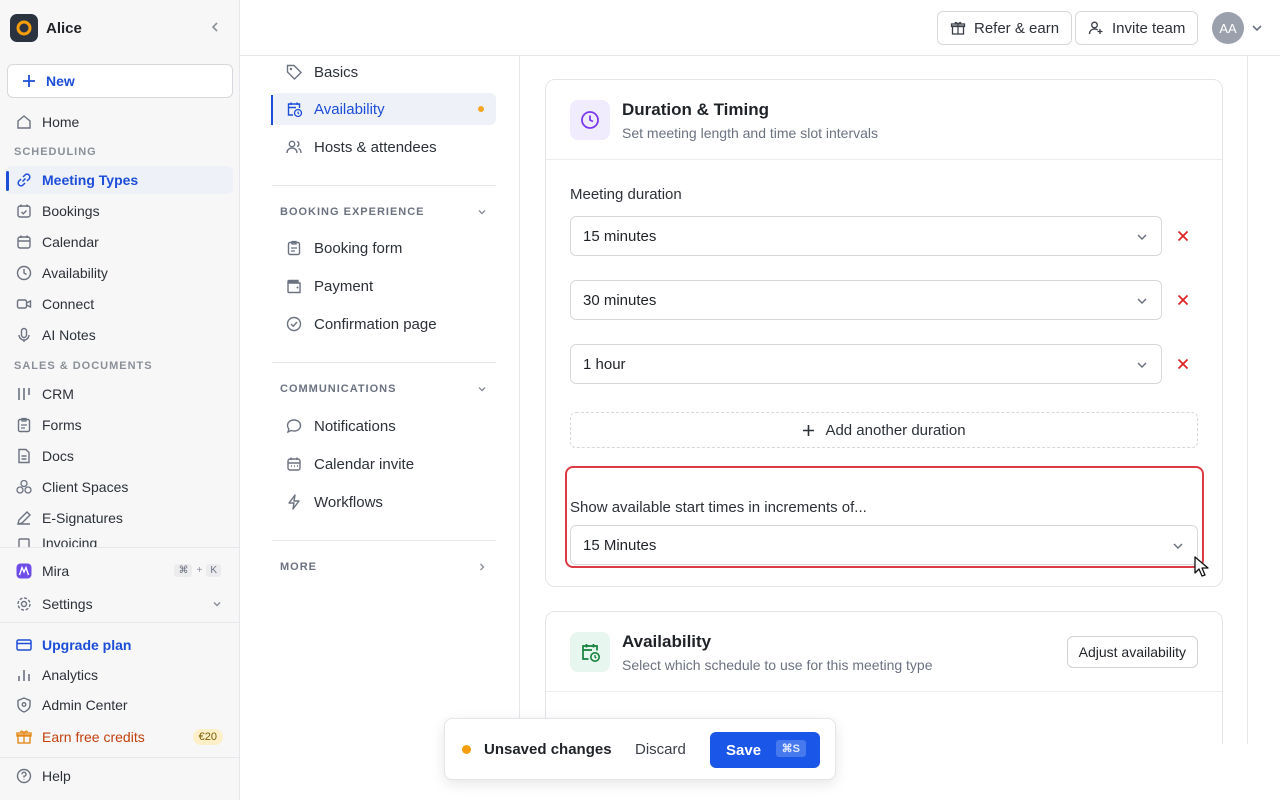 This screenshot has width=1280, height=800. What do you see at coordinates (119, 675) in the screenshot?
I see `sidebar-item-analytics: Analytics` at bounding box center [119, 675].